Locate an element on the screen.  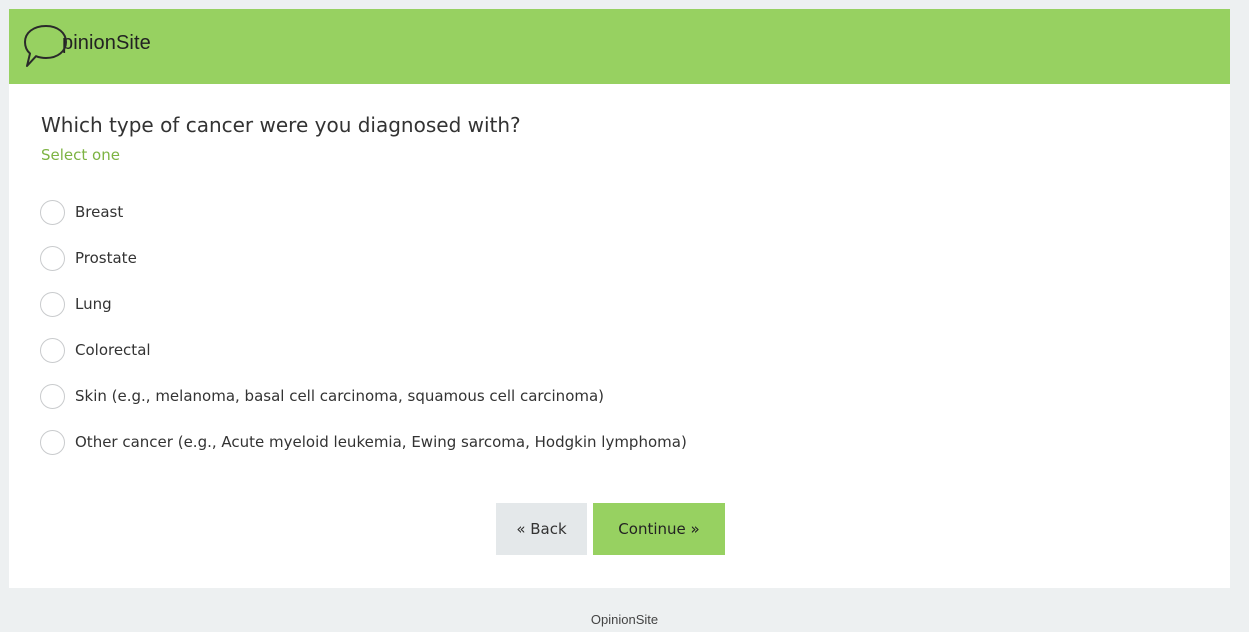
option-colorectal: Colorectal is located at coordinates (95, 350).